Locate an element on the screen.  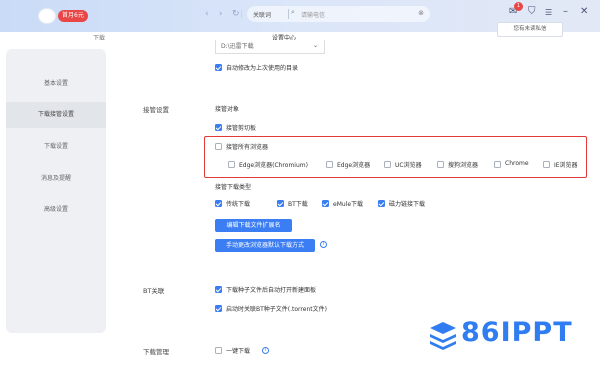
sidebar-item-basic: 基本设置 is located at coordinates (56, 84).